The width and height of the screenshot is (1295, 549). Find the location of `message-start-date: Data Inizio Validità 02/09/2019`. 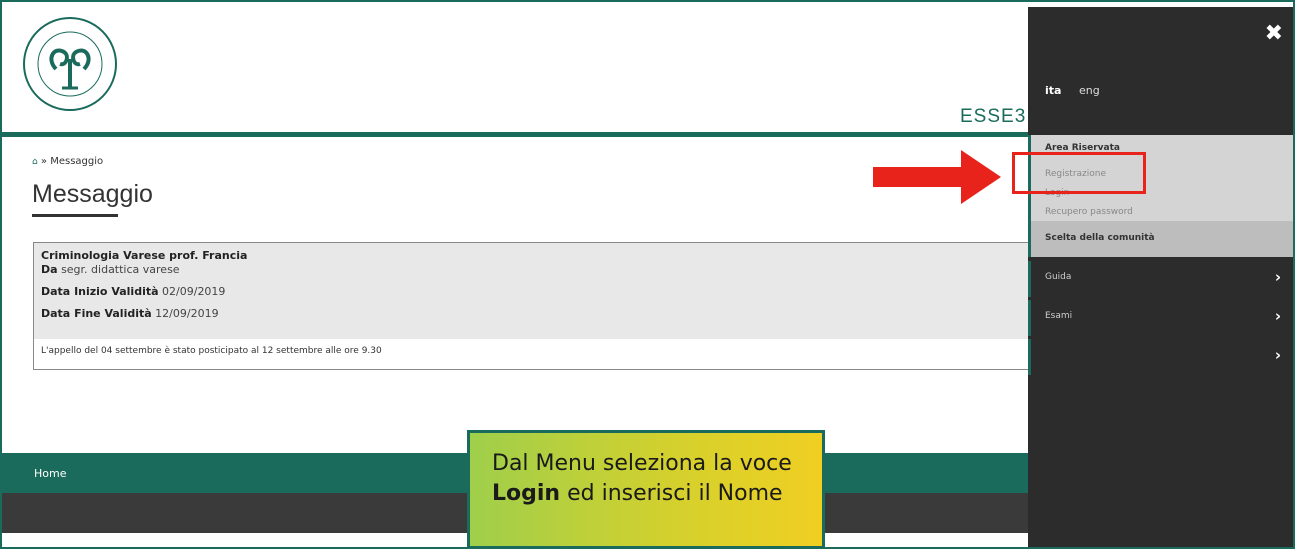

message-start-date: Data Inizio Validità 02/09/2019 is located at coordinates (531, 291).